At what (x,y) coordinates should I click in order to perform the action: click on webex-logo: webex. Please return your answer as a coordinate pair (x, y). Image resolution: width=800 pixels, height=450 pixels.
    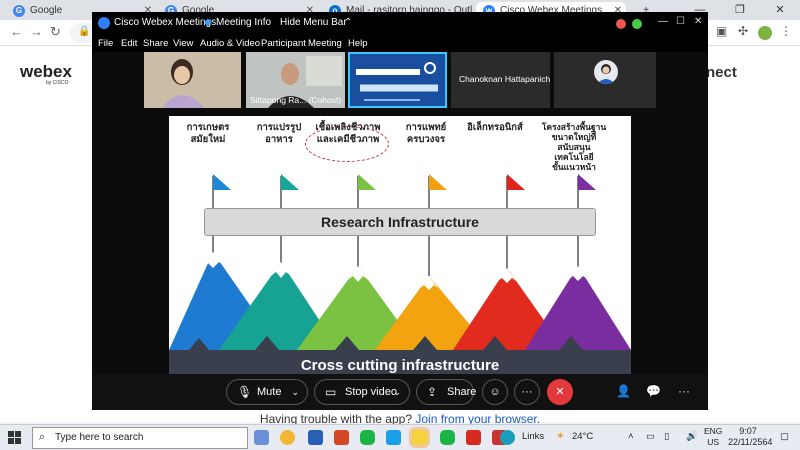
    Looking at the image, I should click on (46, 71).